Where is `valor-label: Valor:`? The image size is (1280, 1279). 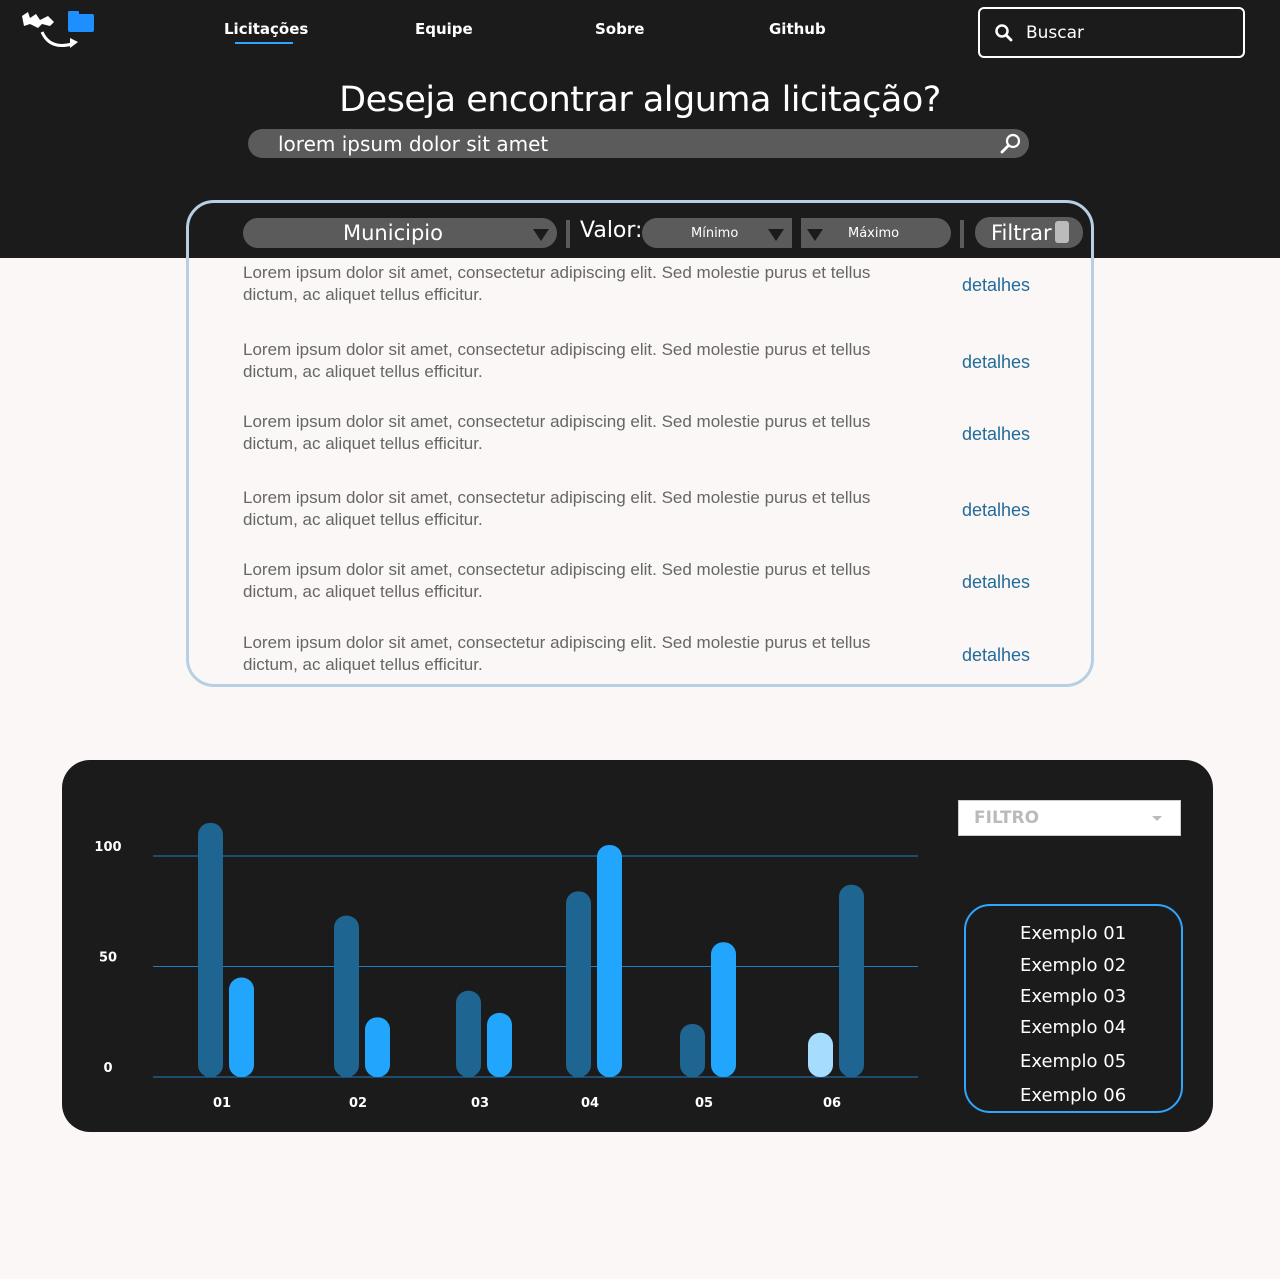 valor-label: Valor: is located at coordinates (611, 230).